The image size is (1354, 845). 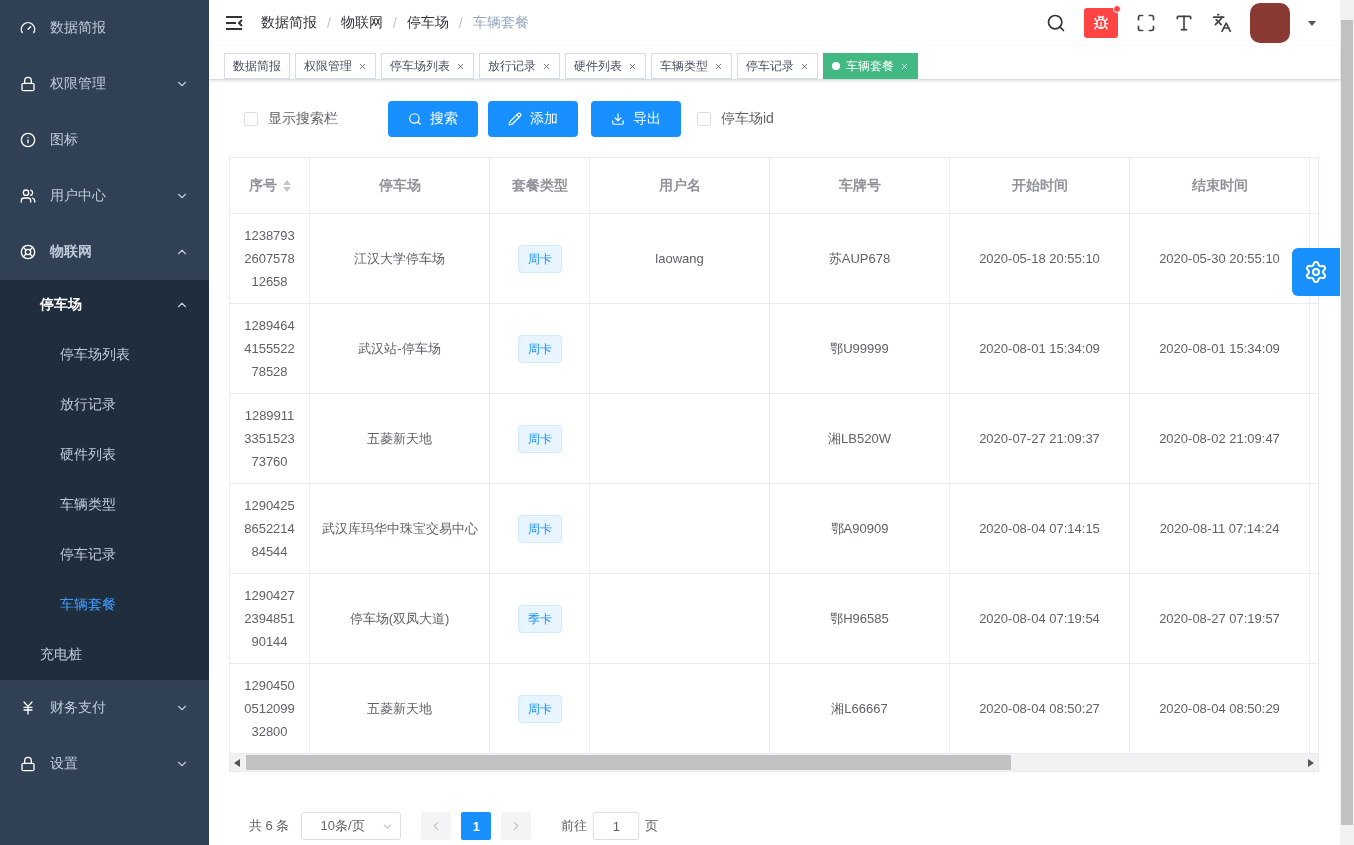 What do you see at coordinates (500, 23) in the screenshot?
I see `breadcrumb-item: 车辆套餐` at bounding box center [500, 23].